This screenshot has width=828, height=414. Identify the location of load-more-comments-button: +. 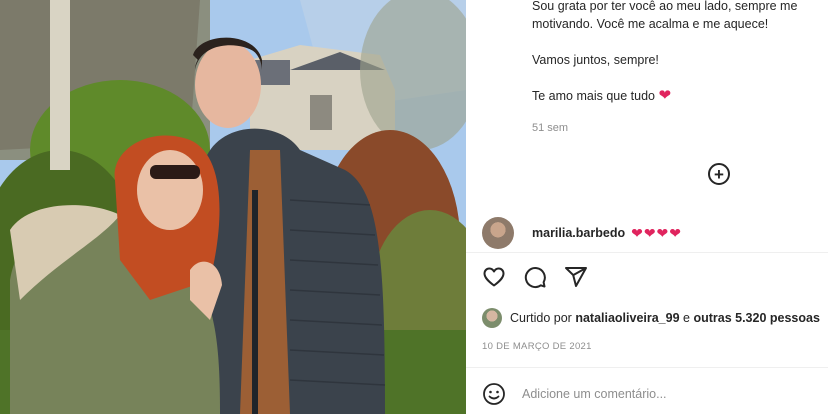
(719, 174).